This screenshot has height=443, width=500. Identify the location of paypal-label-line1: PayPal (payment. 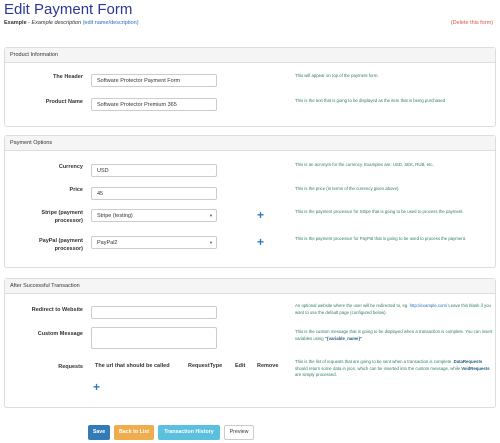
(60, 241).